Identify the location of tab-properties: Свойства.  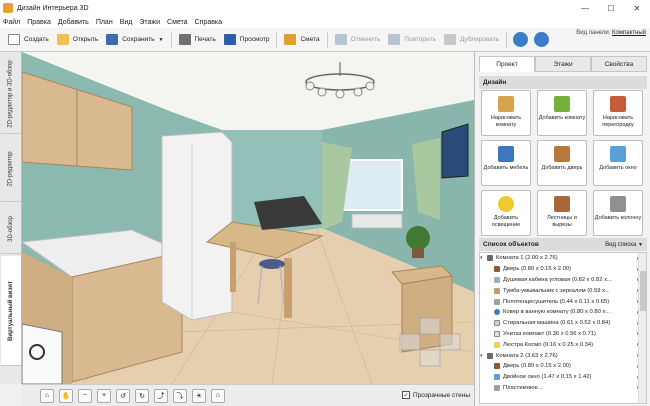
(619, 64).